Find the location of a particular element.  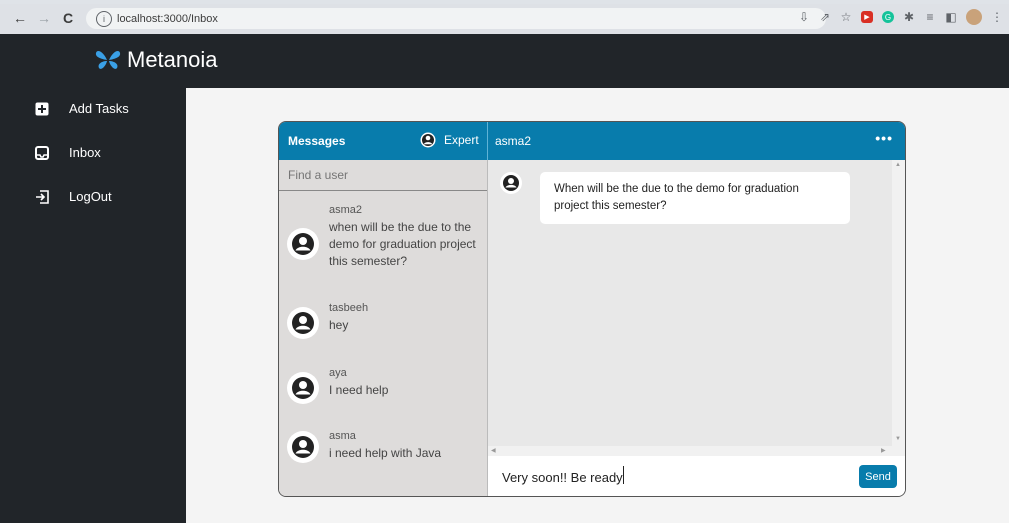

extensions-puzzle-icon: ✱ is located at coordinates (909, 17).